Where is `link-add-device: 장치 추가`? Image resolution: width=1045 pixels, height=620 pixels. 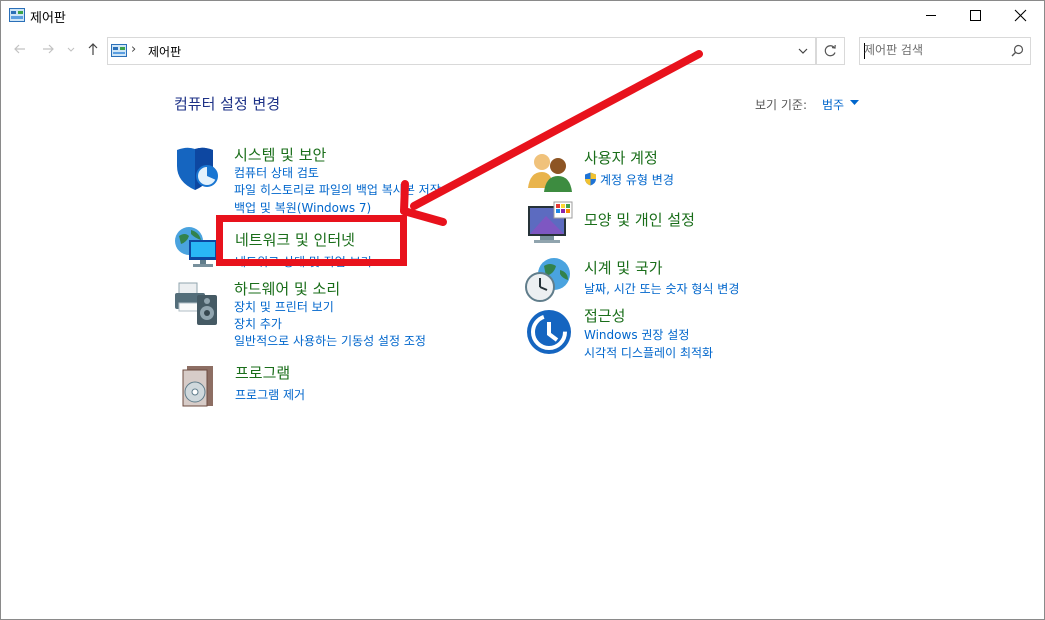
link-add-device: 장치 추가 is located at coordinates (258, 323).